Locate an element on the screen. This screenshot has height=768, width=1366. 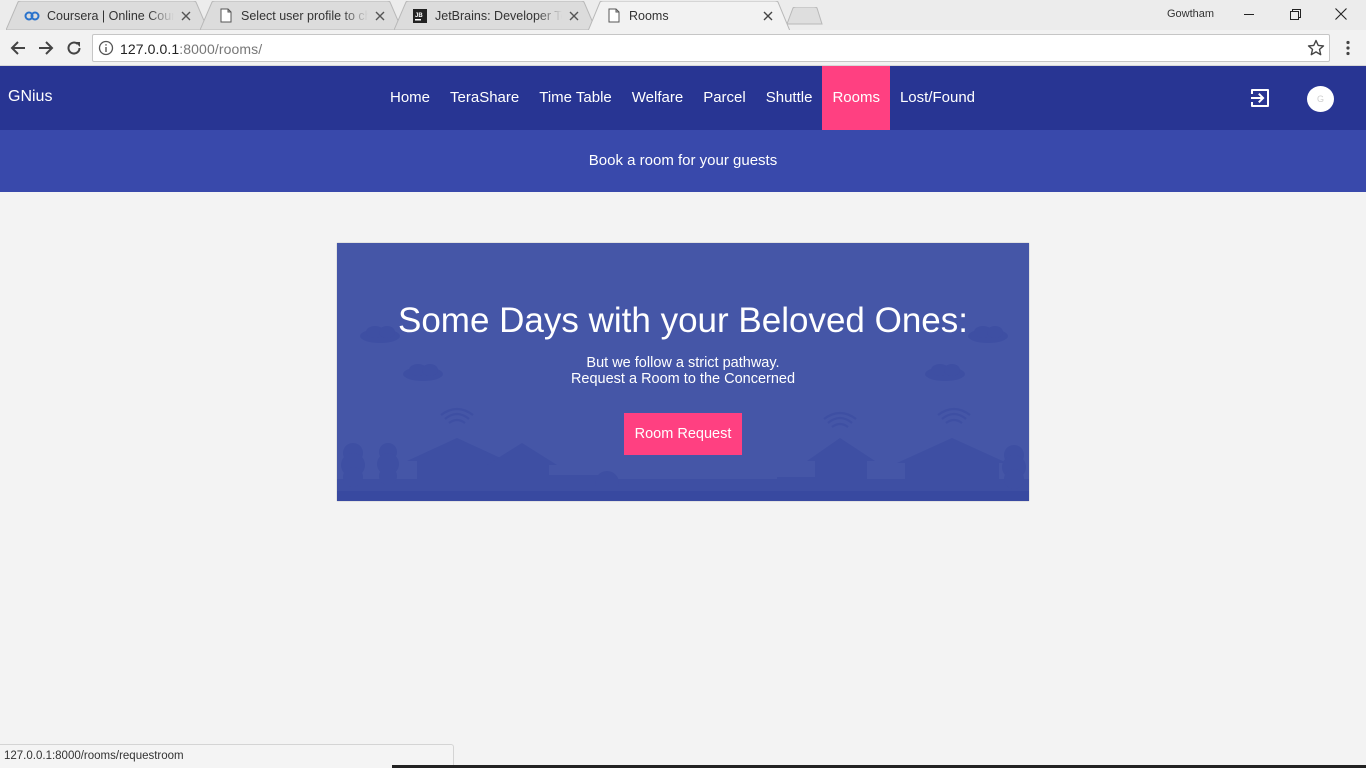
reload-button is located at coordinates (74, 48).